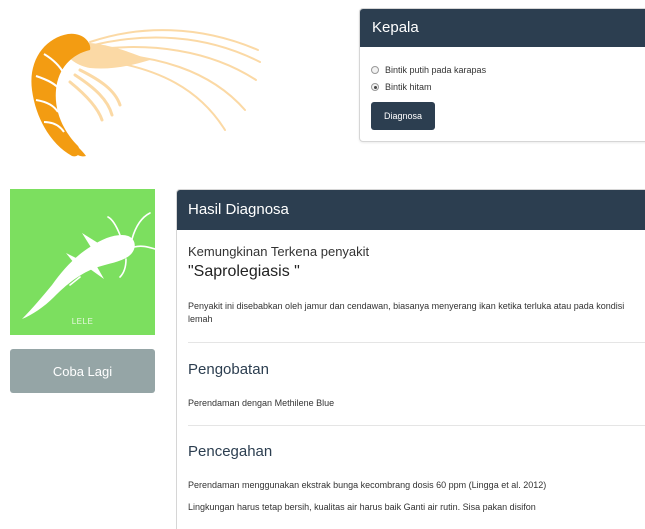 This screenshot has height=529, width=645. What do you see at coordinates (375, 70) in the screenshot?
I see `radio-button` at bounding box center [375, 70].